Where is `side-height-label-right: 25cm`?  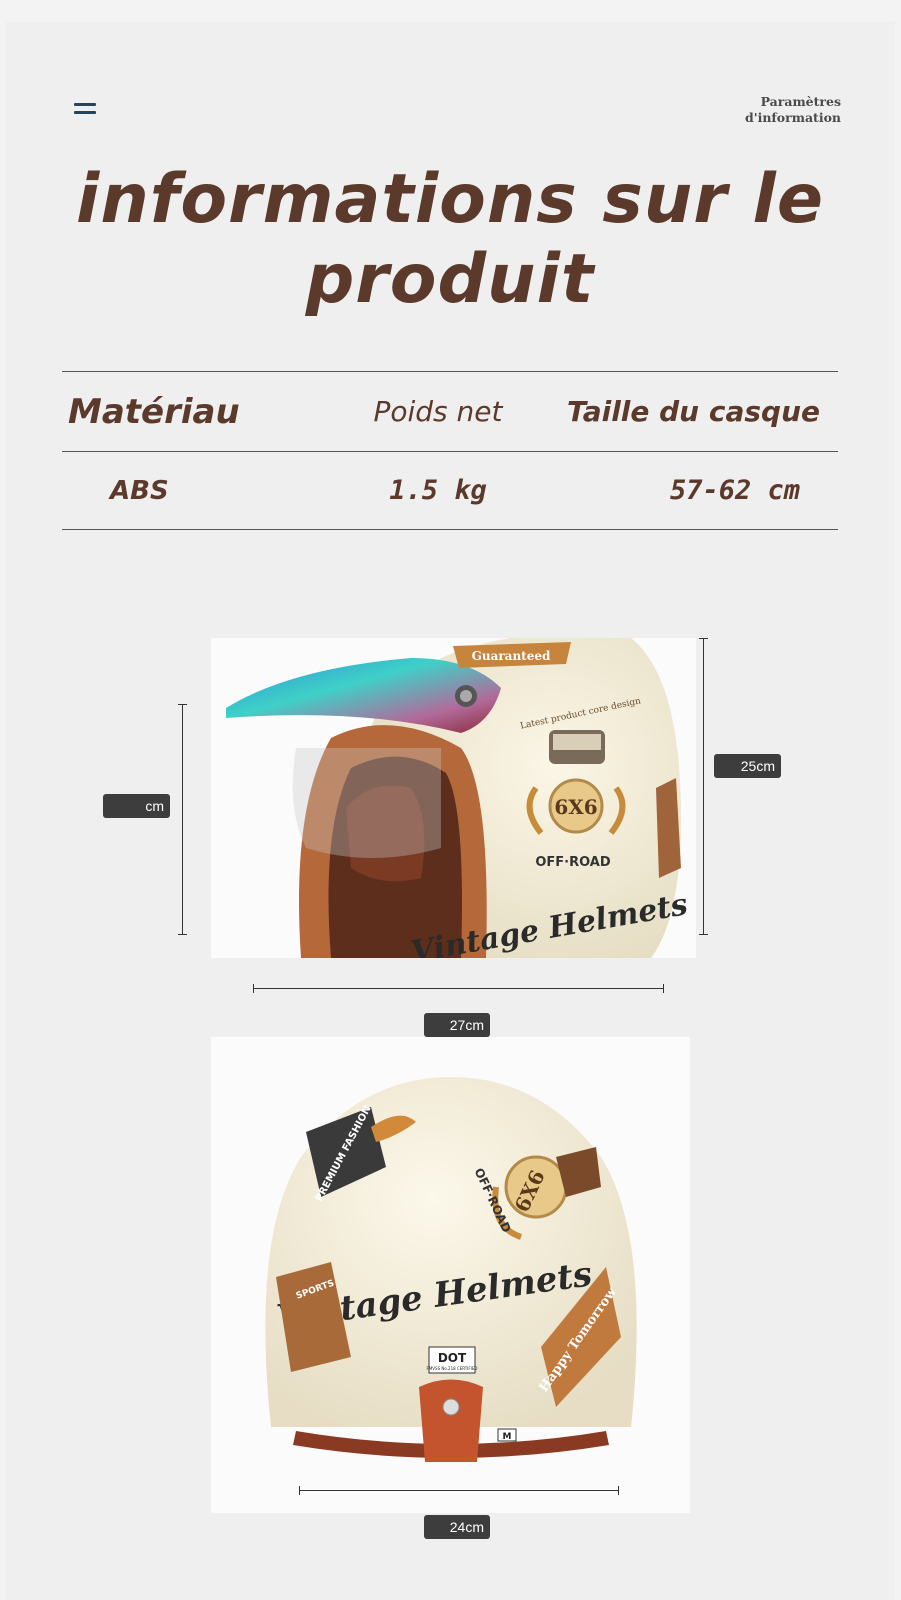 side-height-label-right: 25cm is located at coordinates (747, 766).